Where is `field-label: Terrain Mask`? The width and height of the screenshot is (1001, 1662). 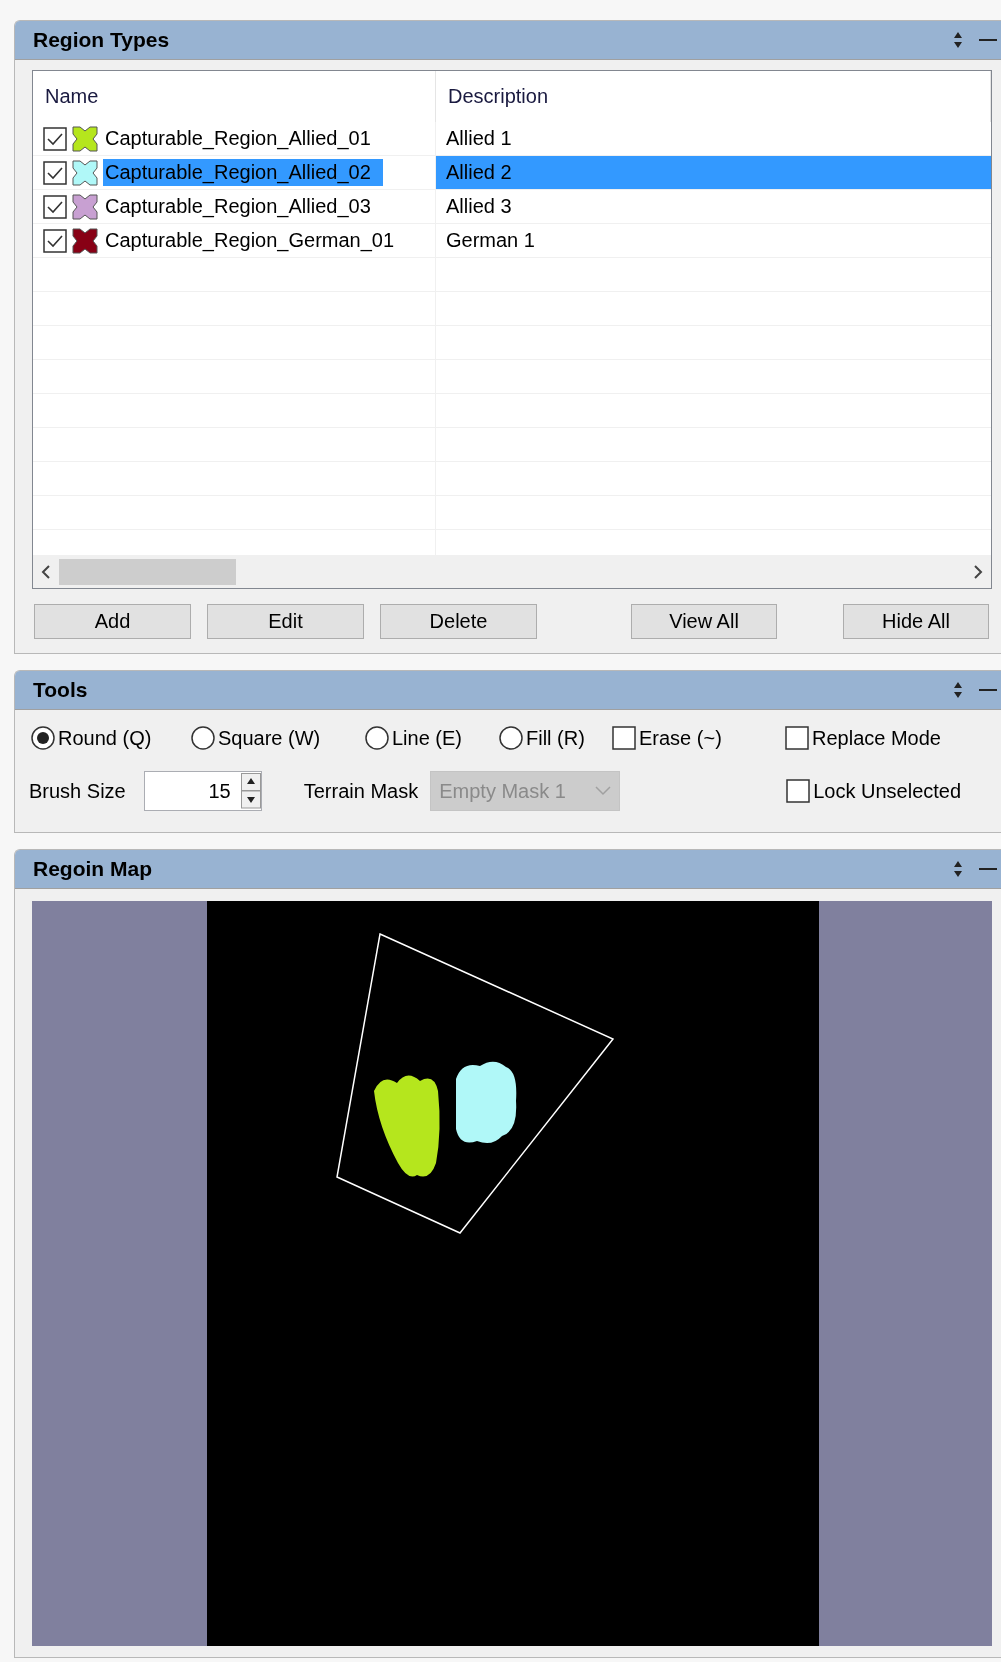 field-label: Terrain Mask is located at coordinates (361, 791).